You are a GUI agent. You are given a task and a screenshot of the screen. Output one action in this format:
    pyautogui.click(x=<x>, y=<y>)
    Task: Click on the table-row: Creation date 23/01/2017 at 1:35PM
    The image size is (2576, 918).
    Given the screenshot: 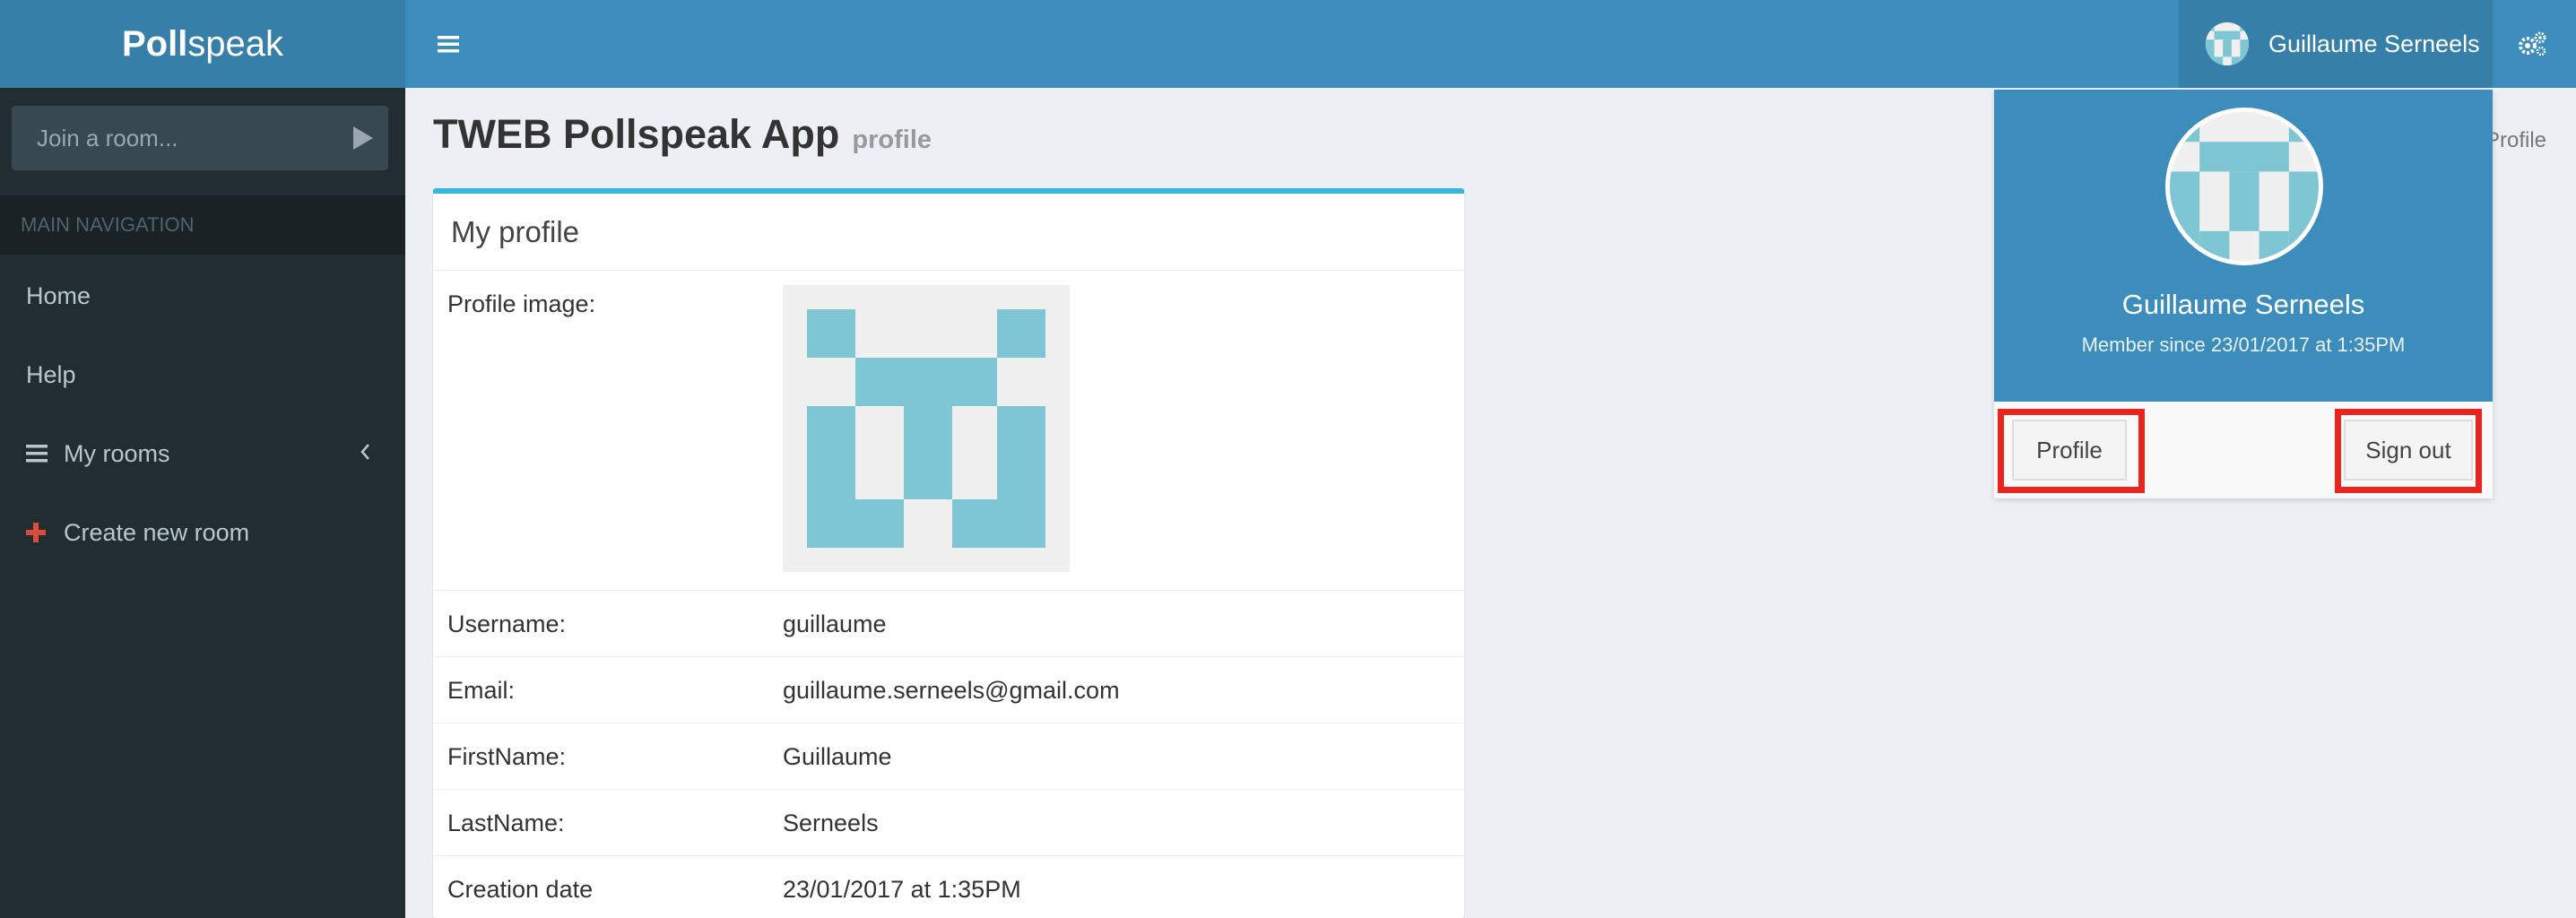 What is the action you would take?
    pyautogui.click(x=948, y=887)
    